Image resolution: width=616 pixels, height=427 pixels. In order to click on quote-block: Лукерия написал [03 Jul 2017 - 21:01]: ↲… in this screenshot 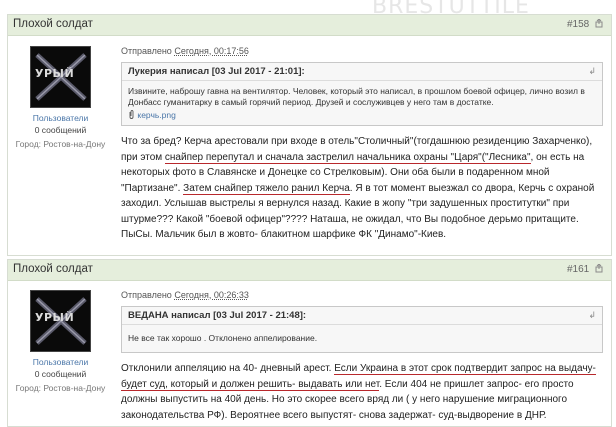, I will do `click(362, 94)`.